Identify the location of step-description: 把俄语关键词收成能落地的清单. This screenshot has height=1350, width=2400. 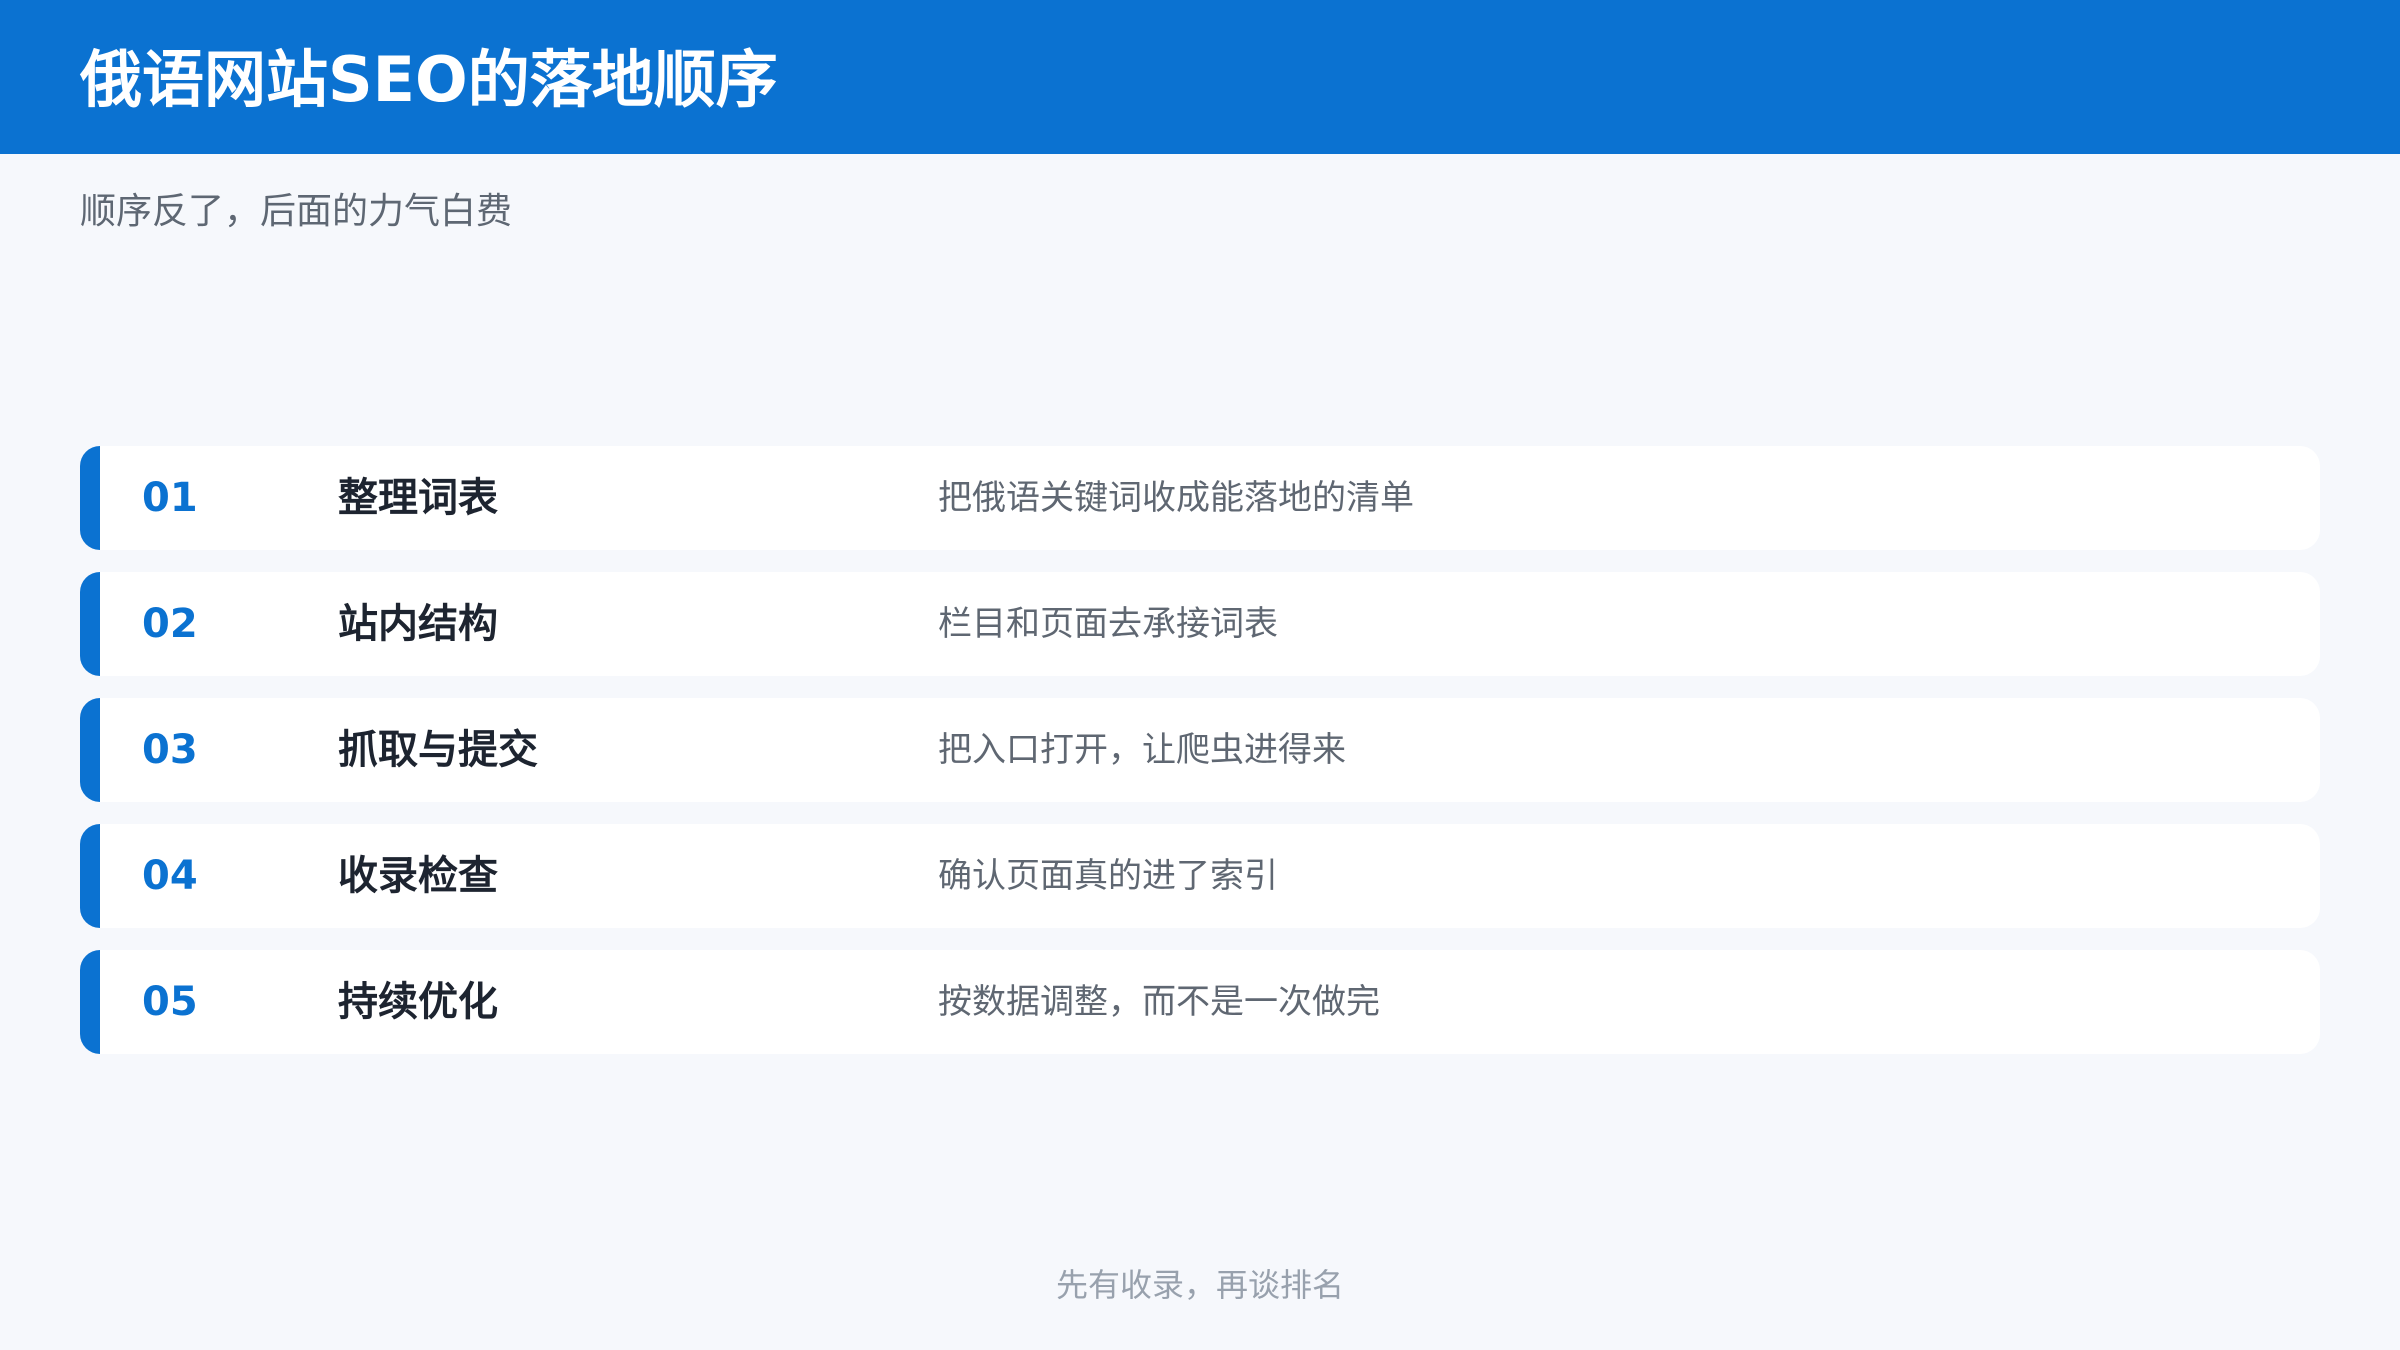
(1176, 498).